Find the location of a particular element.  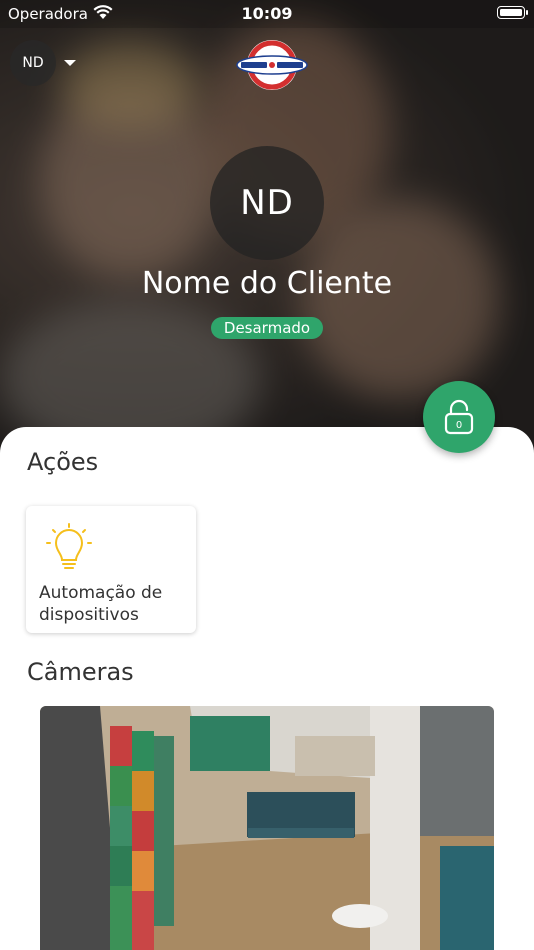

actions-title: Ações is located at coordinates (63, 462).